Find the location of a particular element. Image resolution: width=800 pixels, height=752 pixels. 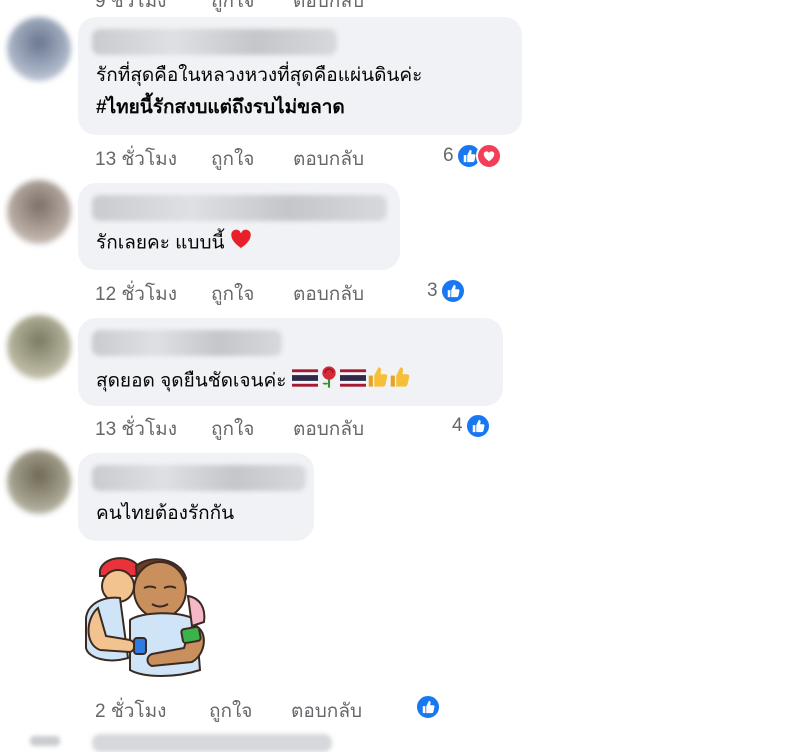

hashtag-link: #ไทยนี้รักสงบแต่ถึงรบไม่ขลาด is located at coordinates (220, 108).